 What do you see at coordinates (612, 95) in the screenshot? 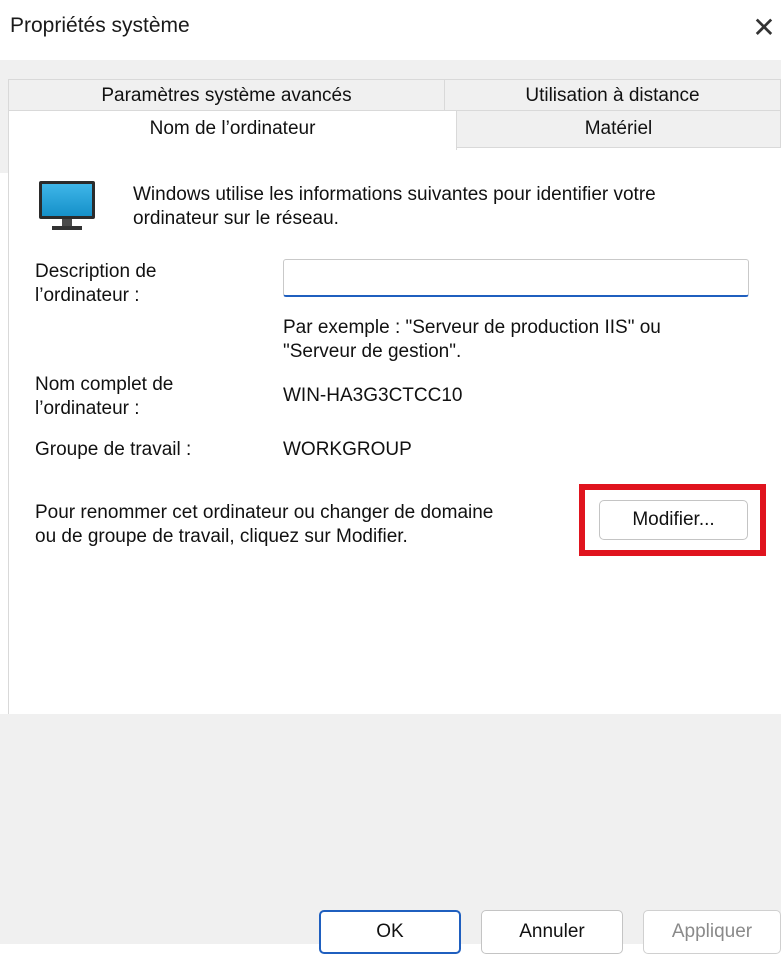
I see `tab-remote: Utilisation à distance` at bounding box center [612, 95].